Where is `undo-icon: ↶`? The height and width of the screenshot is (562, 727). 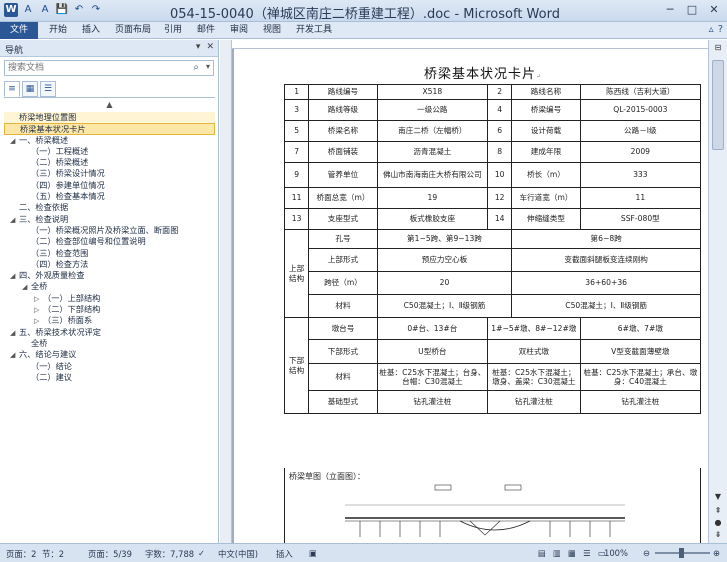 undo-icon: ↶ is located at coordinates (79, 10).